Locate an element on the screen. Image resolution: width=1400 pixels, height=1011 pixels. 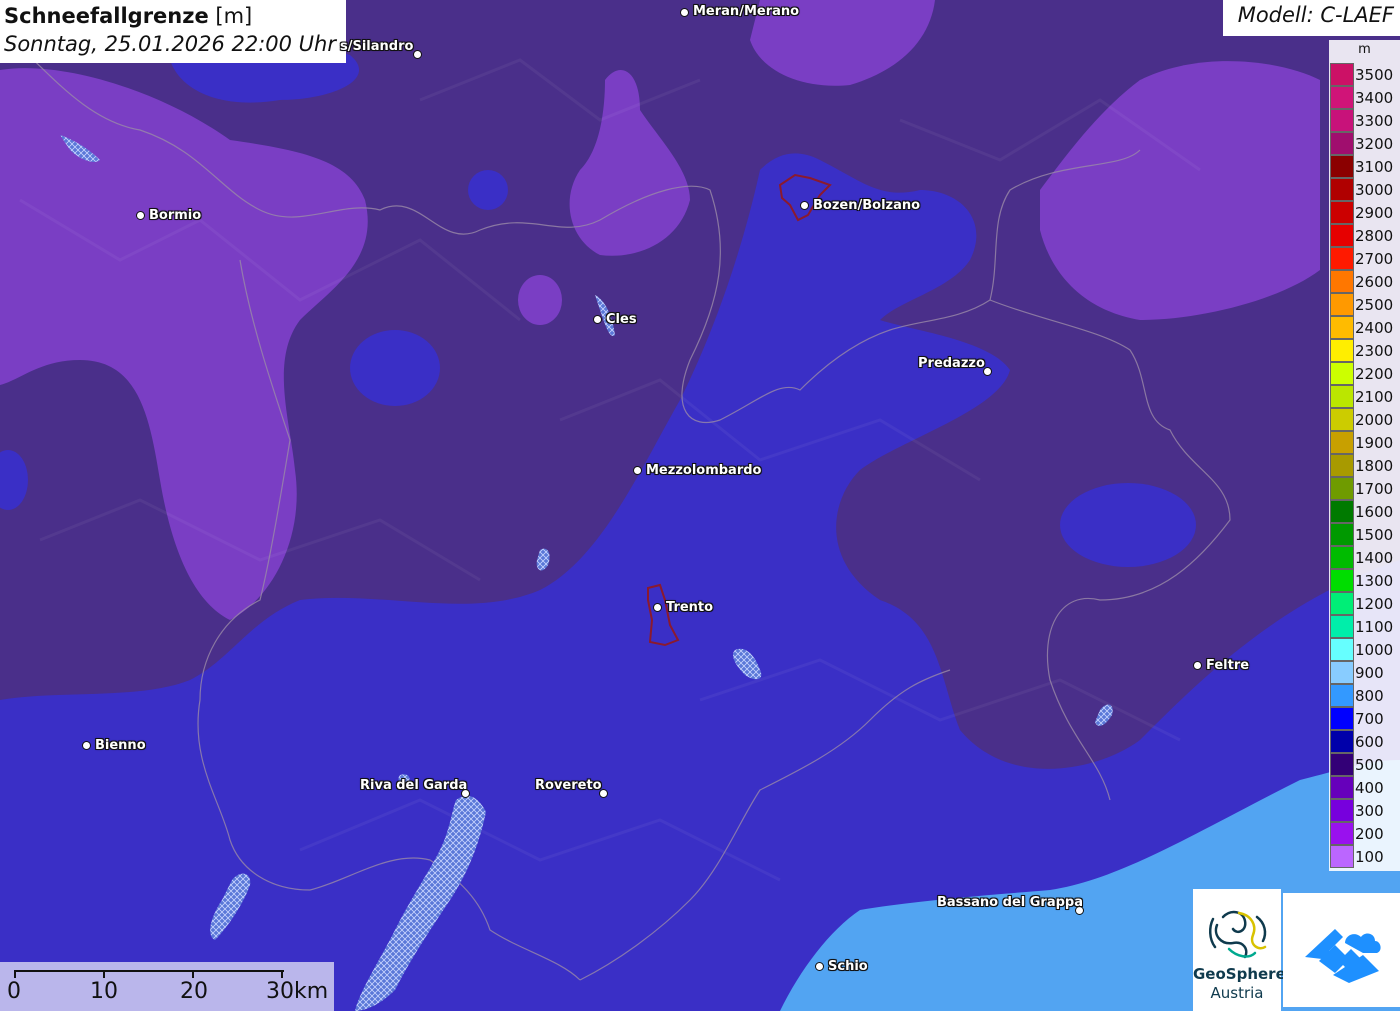
geosphere-logo: GeoSphere Austria is located at coordinates (1239, 950).